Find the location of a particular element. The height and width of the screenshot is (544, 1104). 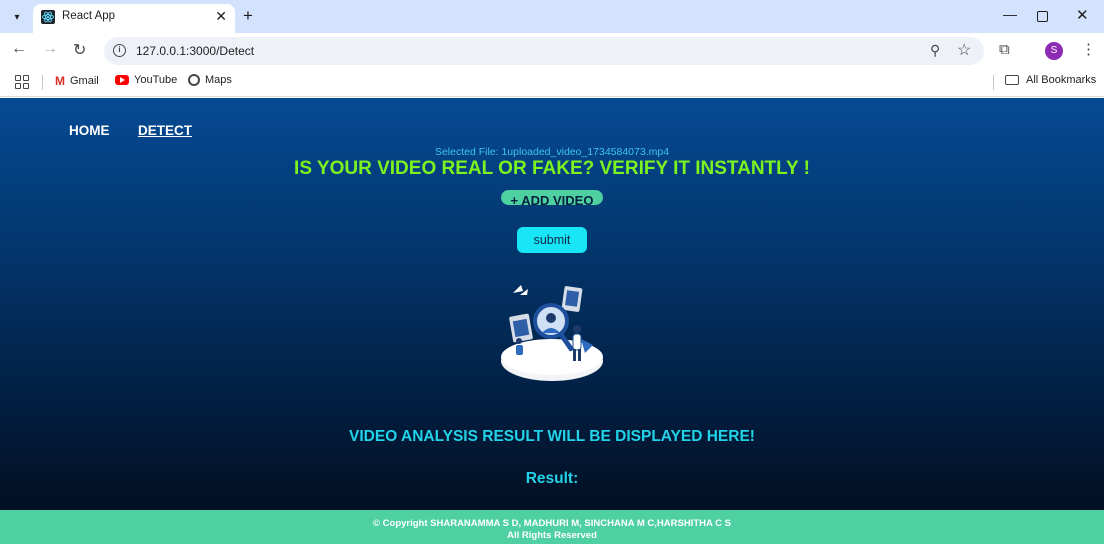

folder-icon is located at coordinates (1012, 80).